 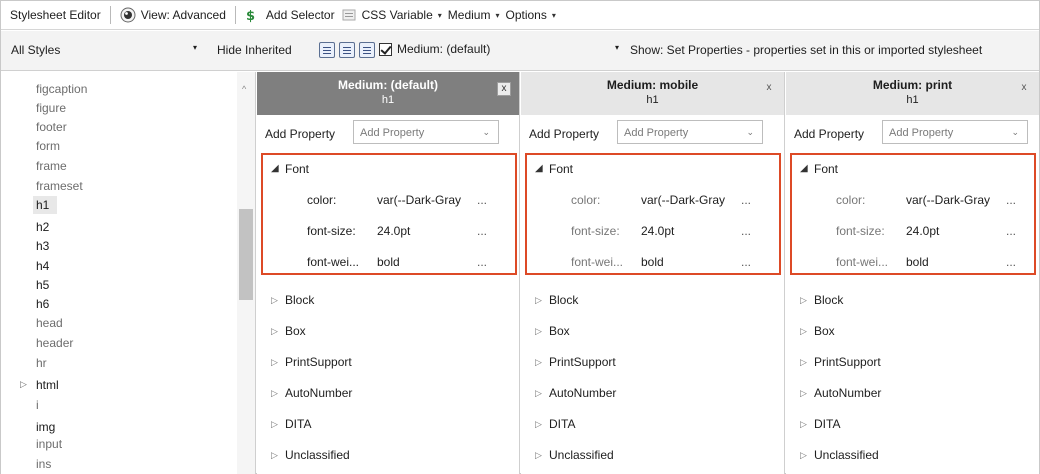 What do you see at coordinates (48, 146) in the screenshot?
I see `tree-item: form` at bounding box center [48, 146].